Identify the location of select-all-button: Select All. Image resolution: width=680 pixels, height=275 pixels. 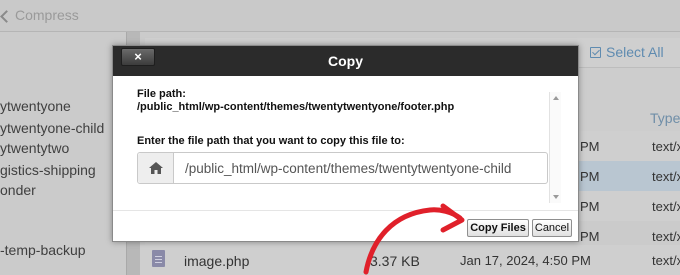
(627, 52).